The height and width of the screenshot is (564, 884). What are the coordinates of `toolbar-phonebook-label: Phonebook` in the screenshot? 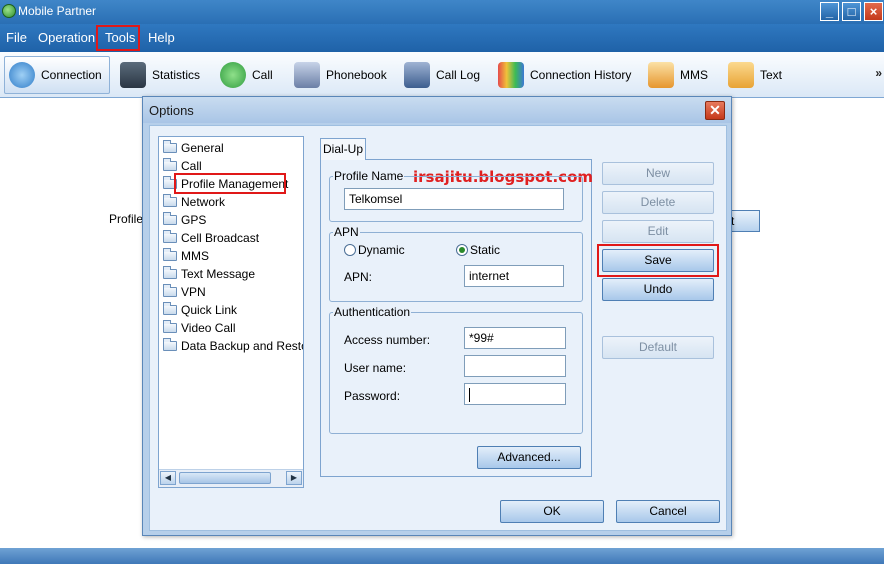 It's located at (356, 75).